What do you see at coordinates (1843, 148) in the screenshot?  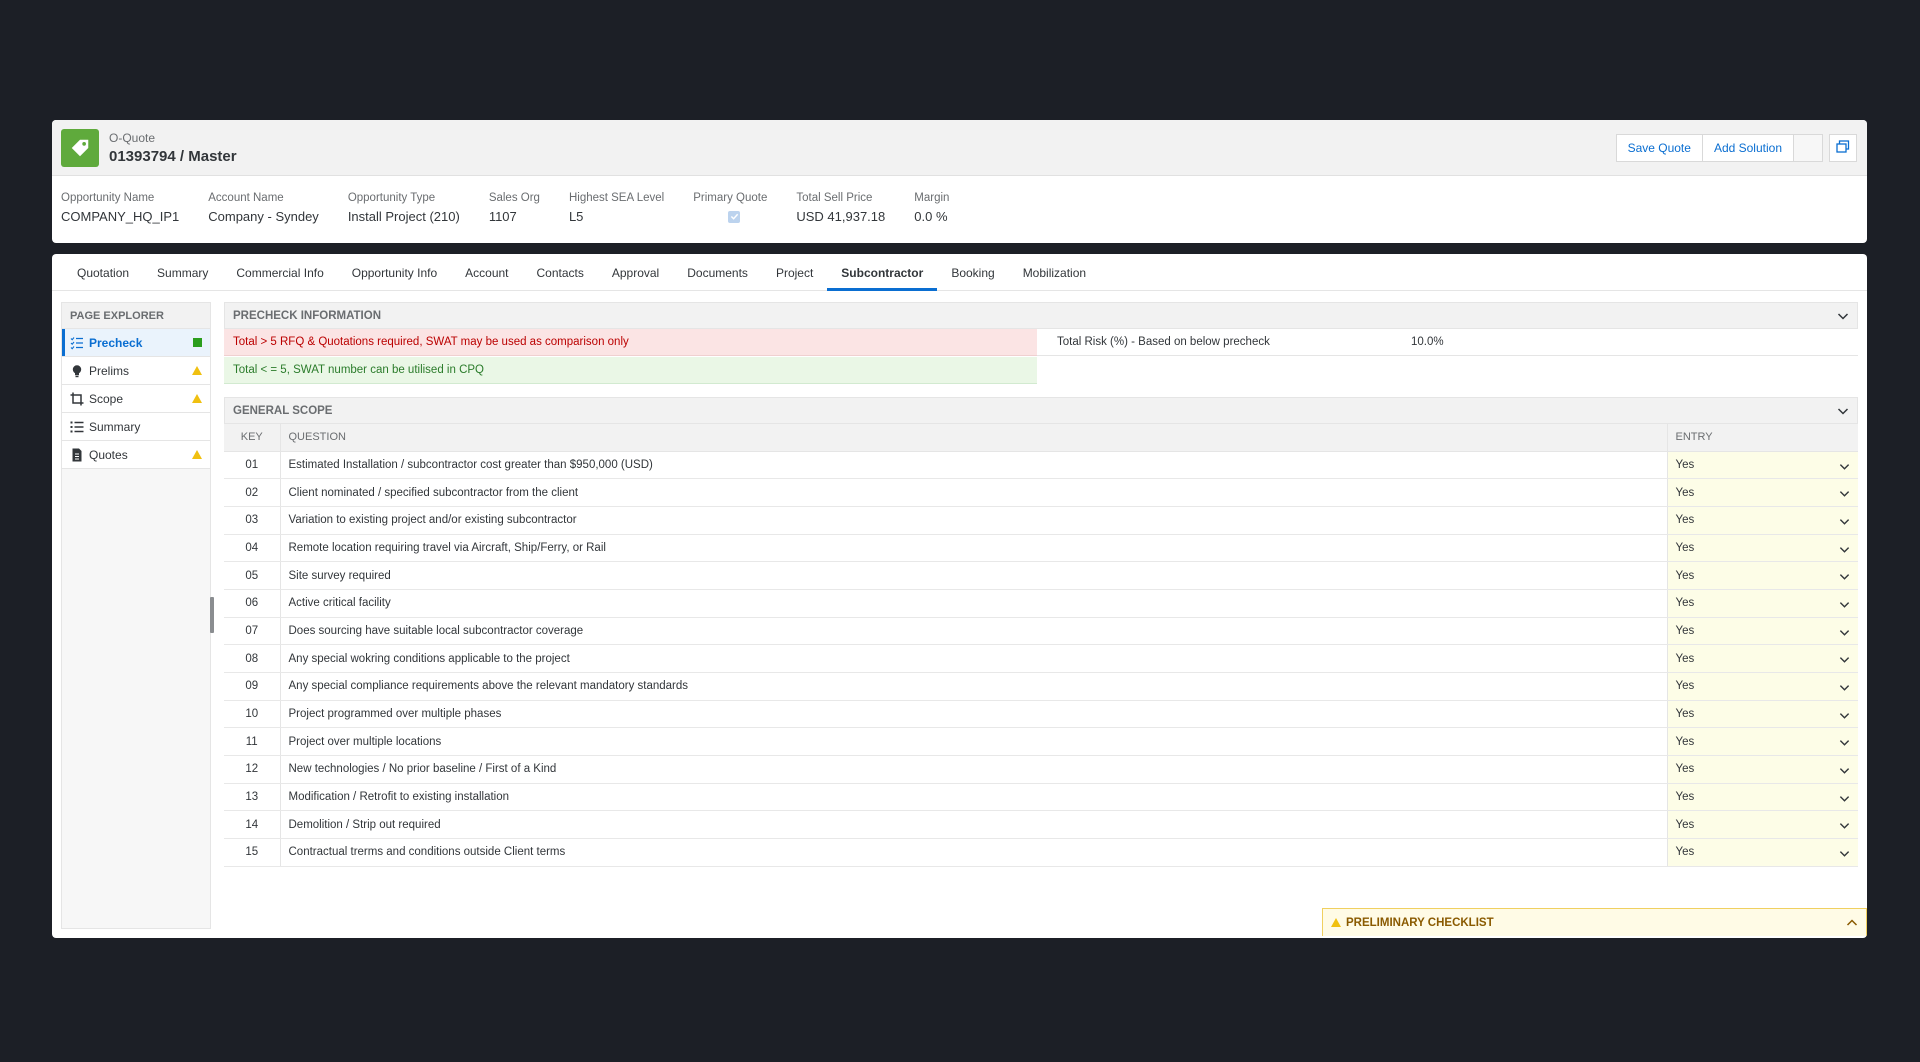 I see `copy-button` at bounding box center [1843, 148].